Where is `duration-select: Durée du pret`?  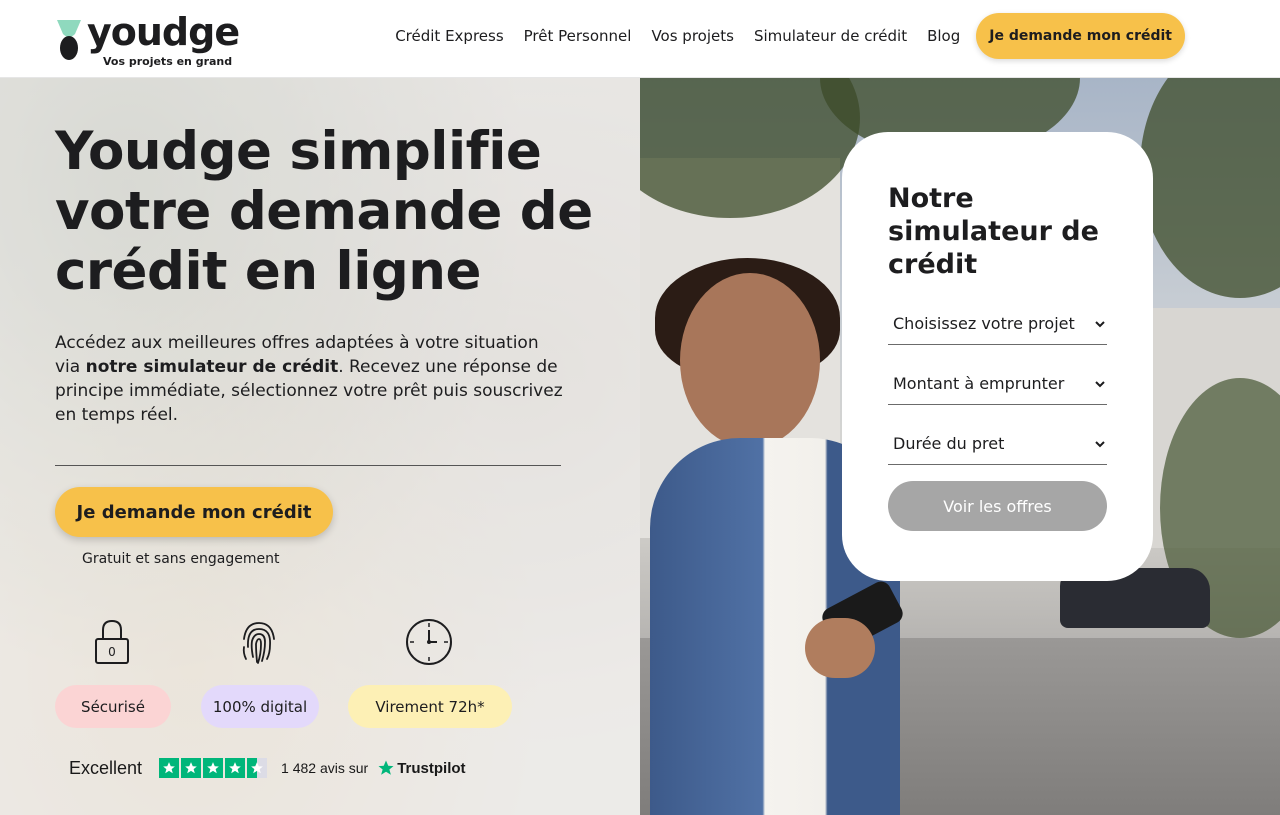
duration-select: Durée du pret is located at coordinates (997, 444).